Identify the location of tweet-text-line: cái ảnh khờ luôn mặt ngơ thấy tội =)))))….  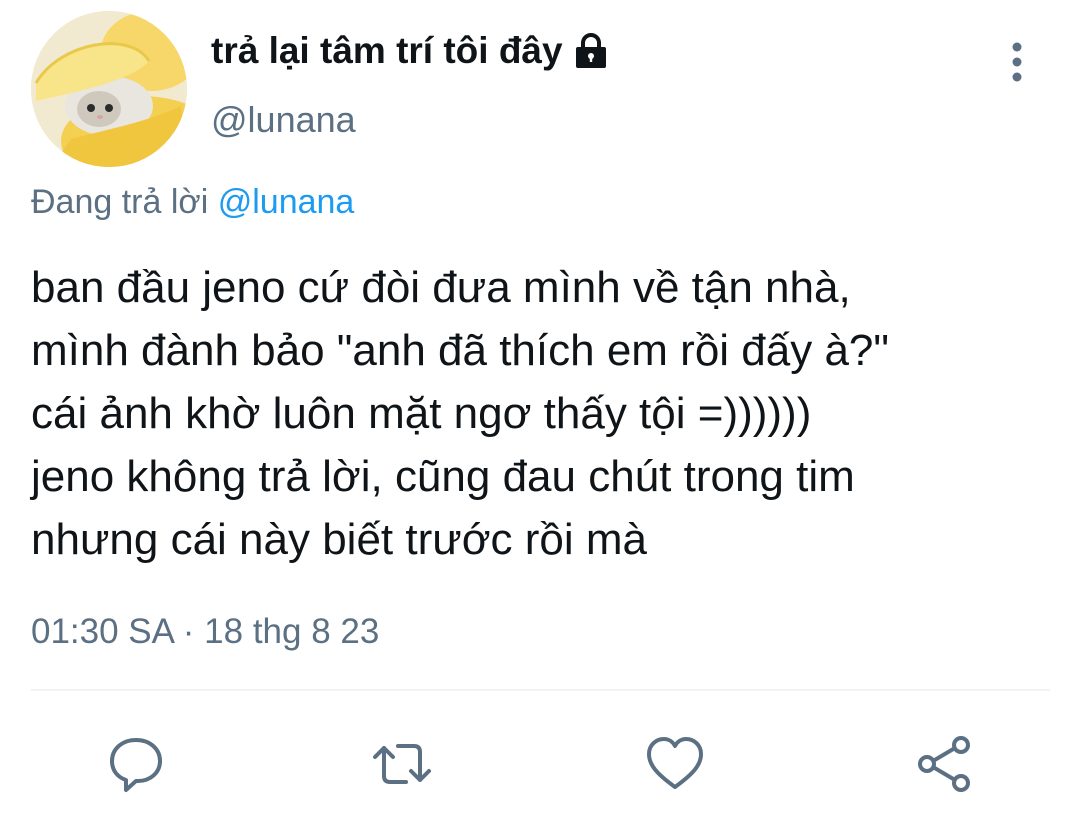
(421, 413).